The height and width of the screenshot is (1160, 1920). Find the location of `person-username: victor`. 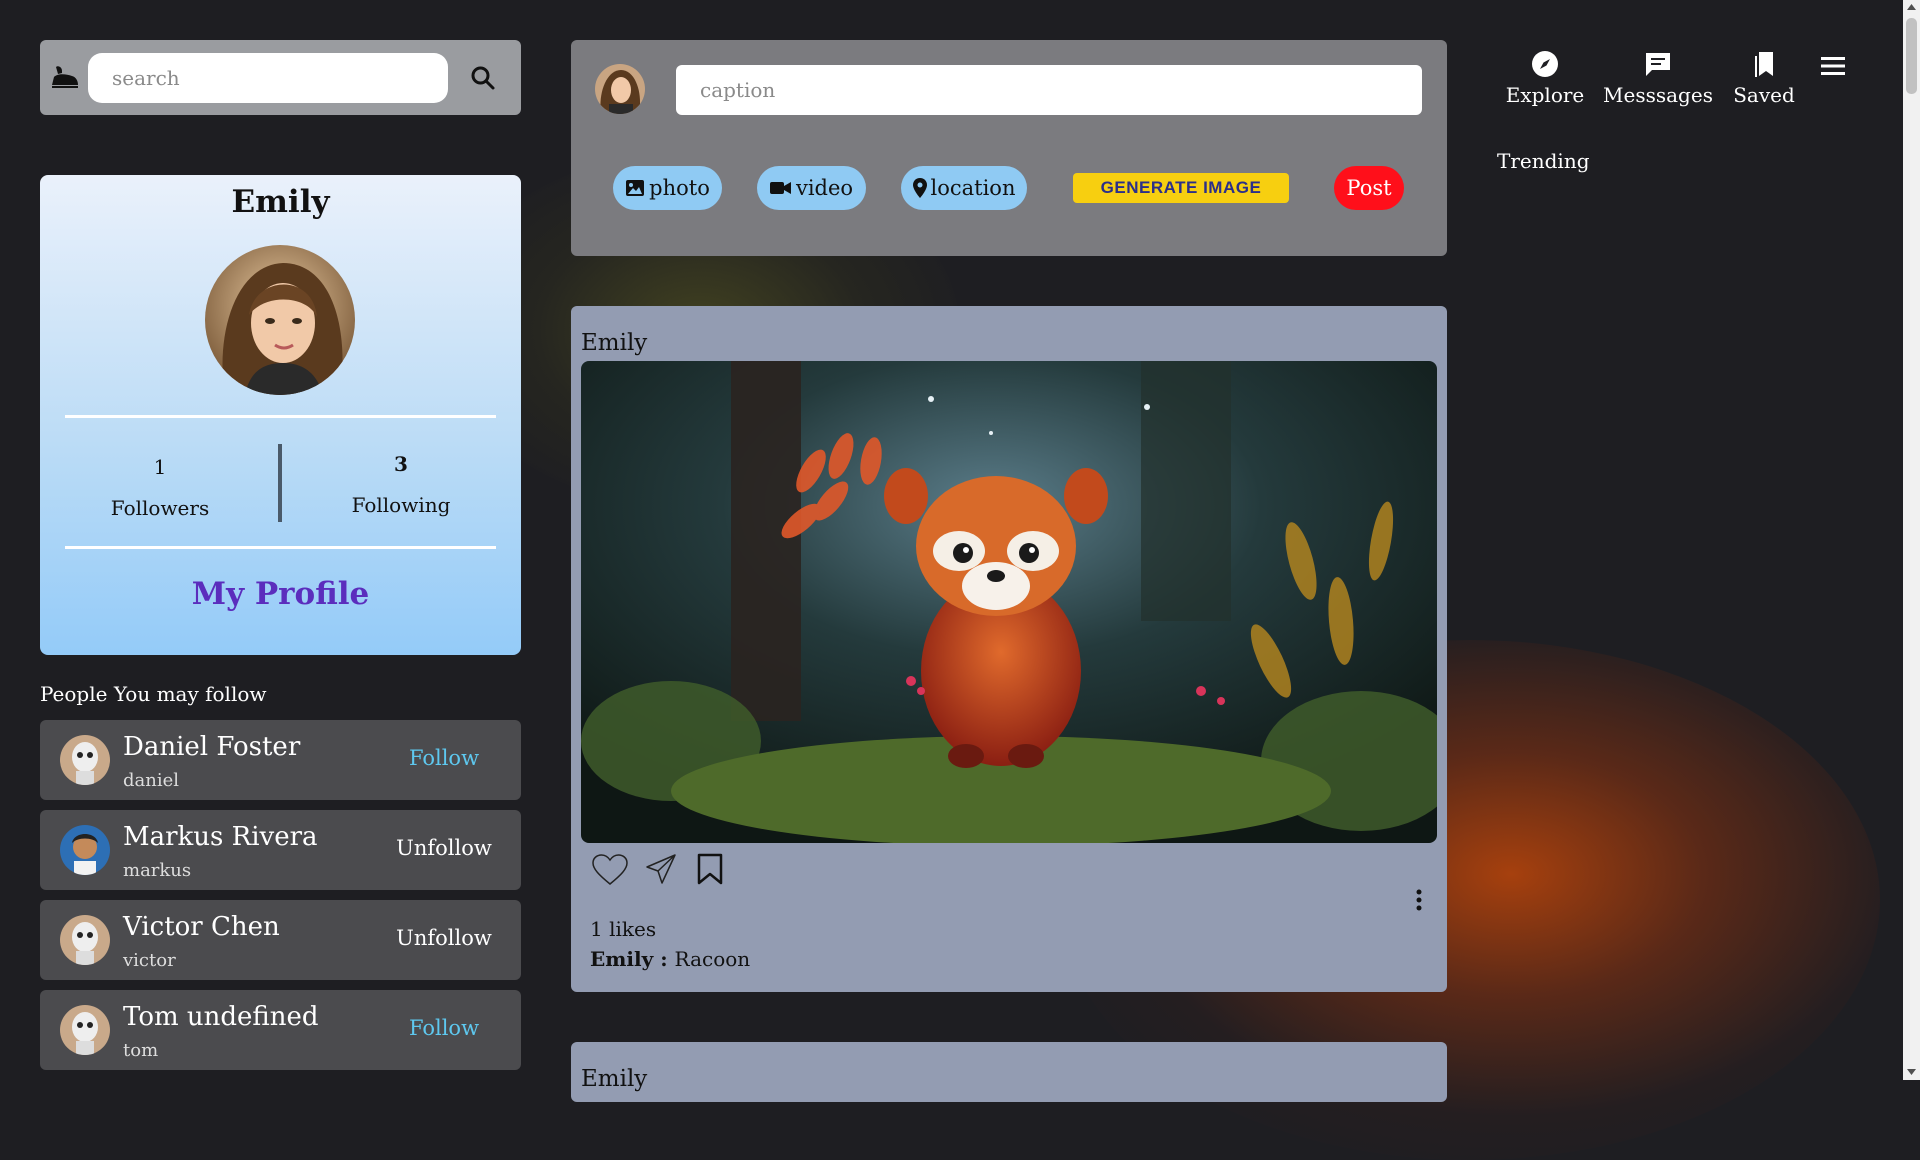

person-username: victor is located at coordinates (149, 960).